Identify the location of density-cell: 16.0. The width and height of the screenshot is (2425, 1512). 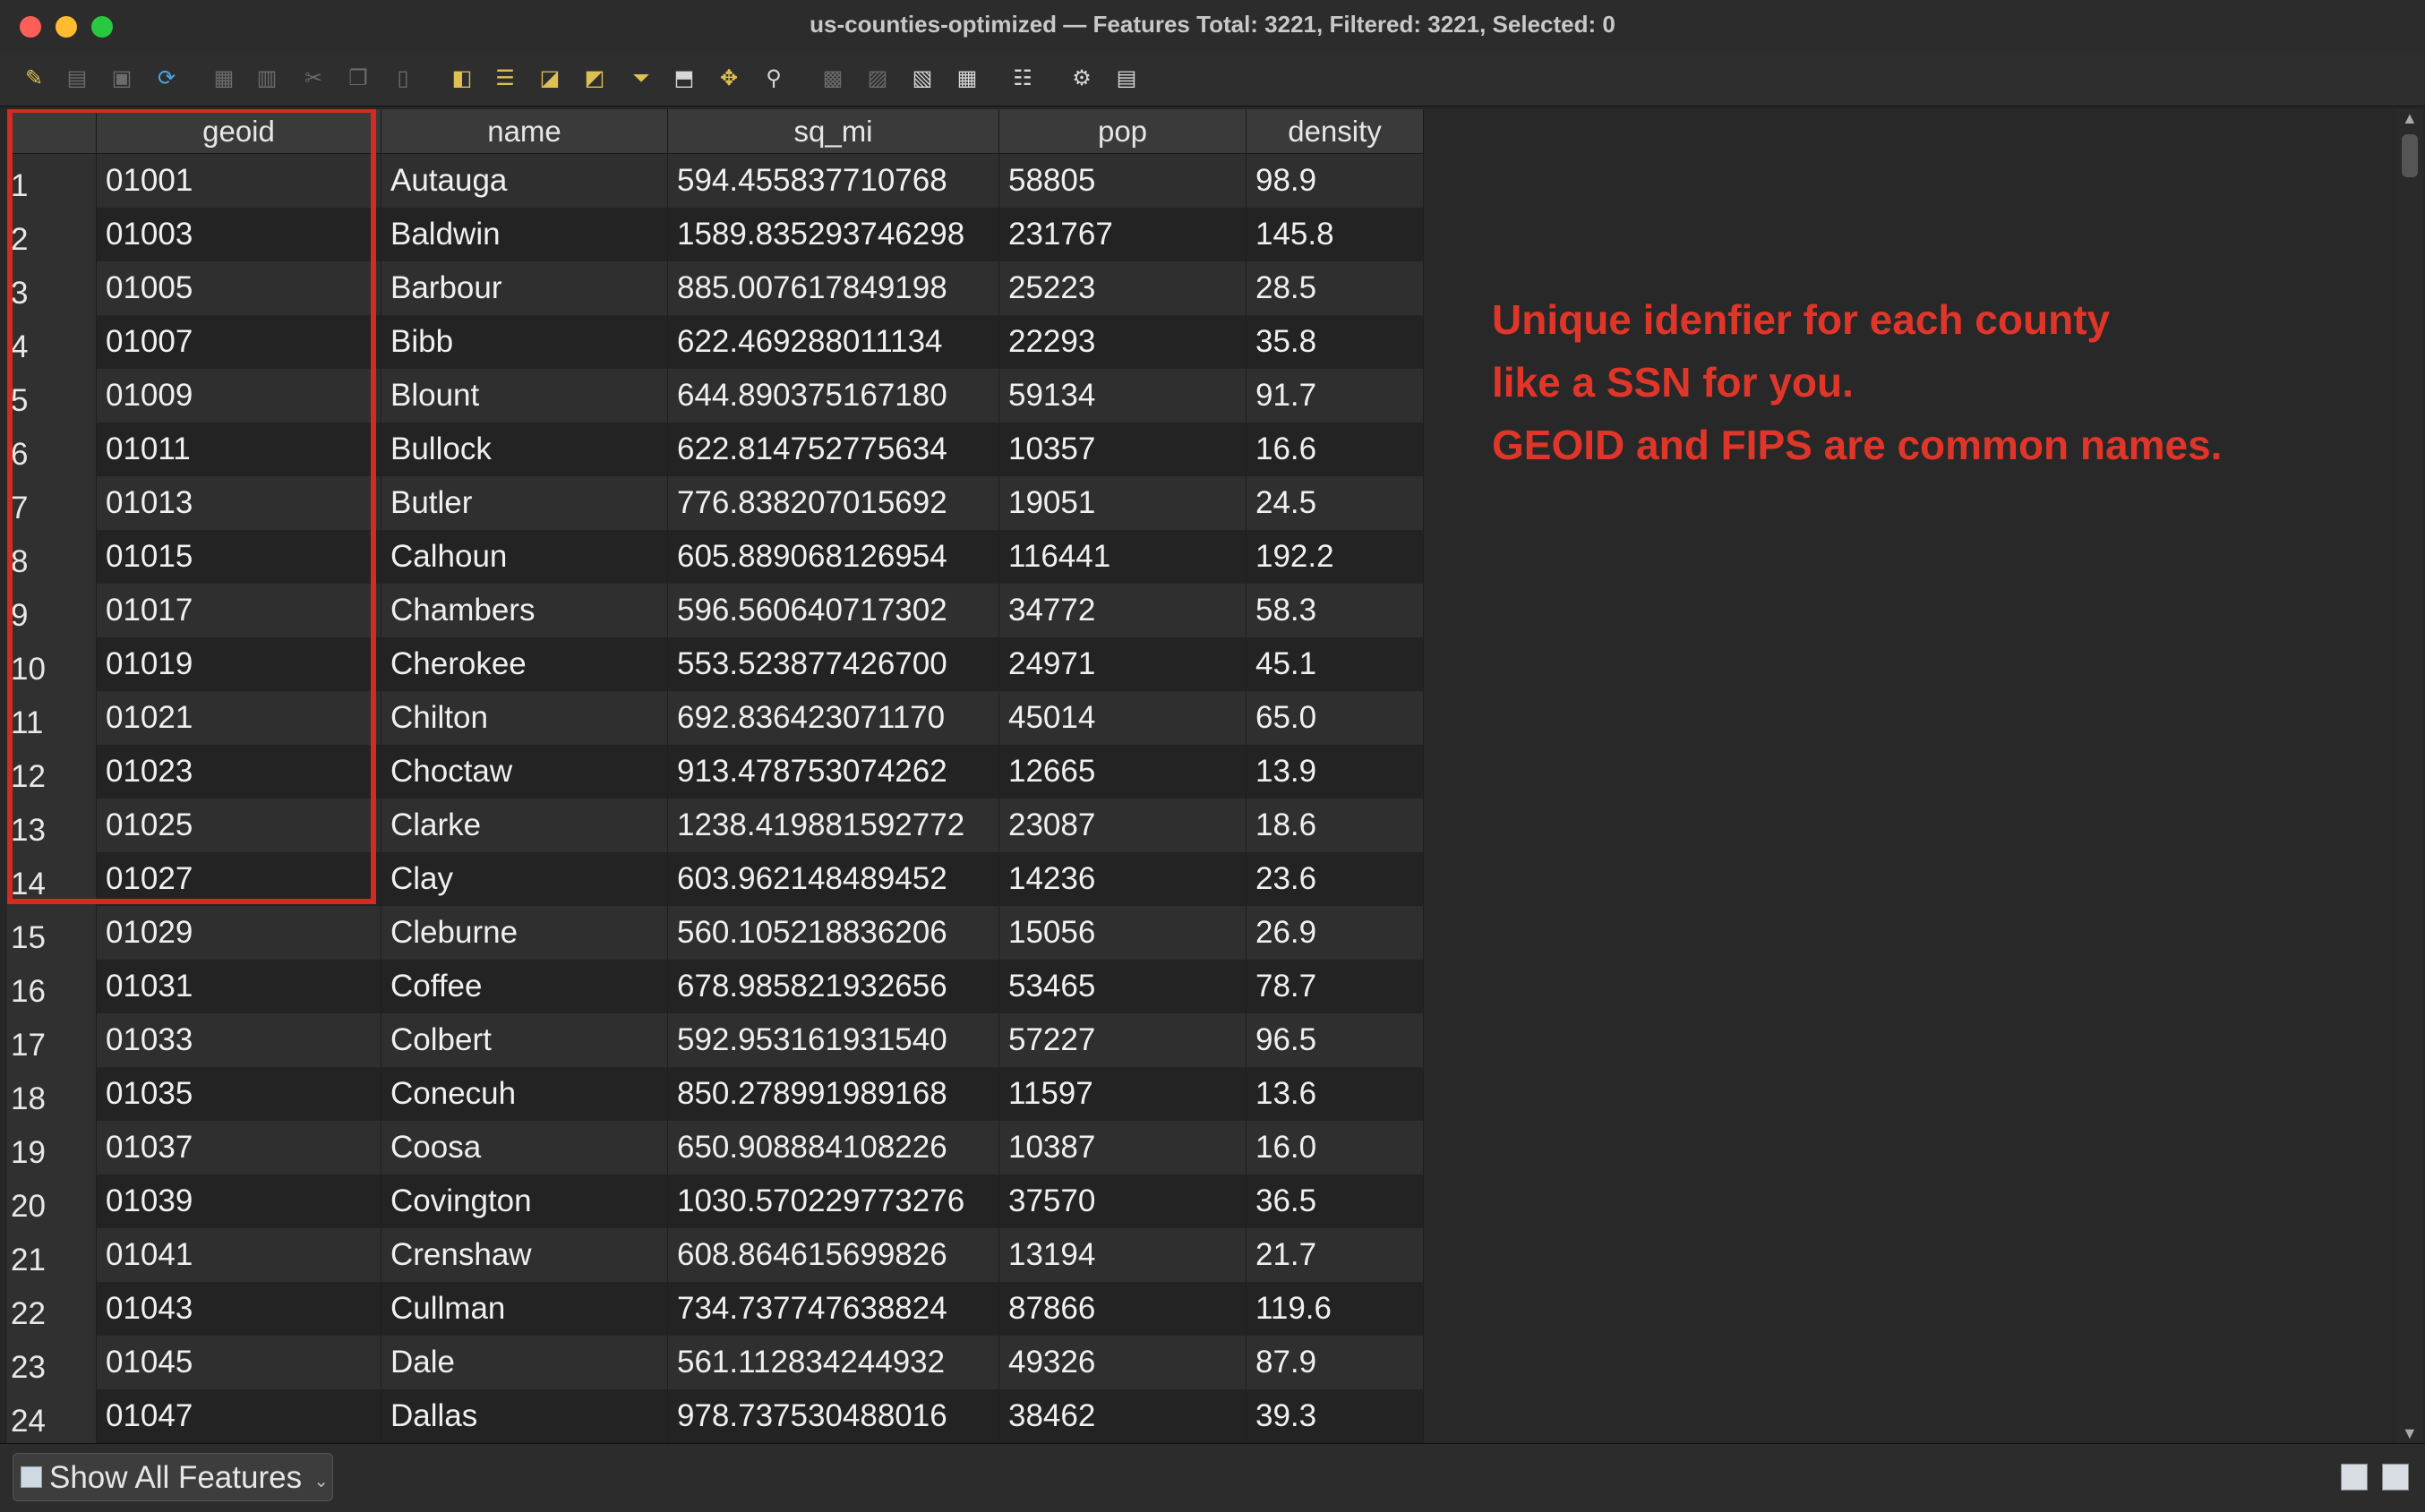
(1335, 1148).